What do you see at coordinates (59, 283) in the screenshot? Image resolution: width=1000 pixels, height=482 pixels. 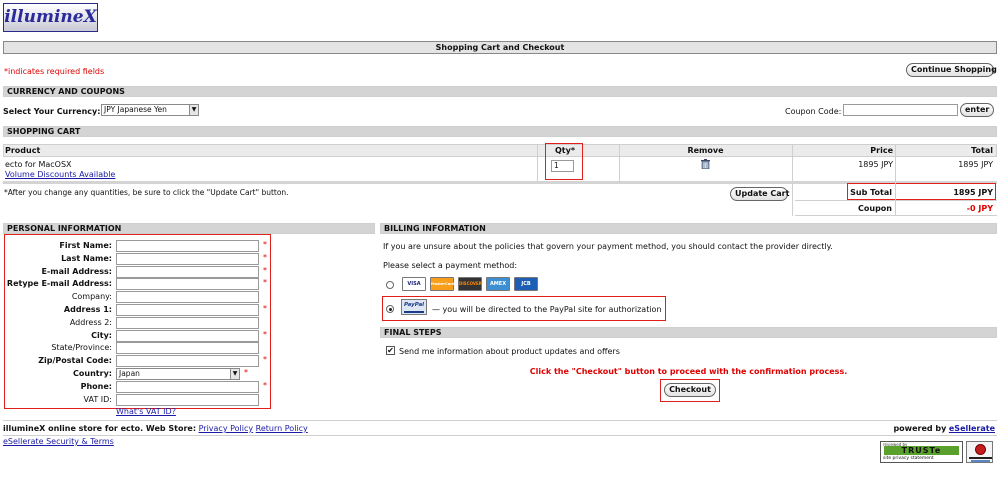 I see `retype-e-mail-address-label: Retype E-mail Address:` at bounding box center [59, 283].